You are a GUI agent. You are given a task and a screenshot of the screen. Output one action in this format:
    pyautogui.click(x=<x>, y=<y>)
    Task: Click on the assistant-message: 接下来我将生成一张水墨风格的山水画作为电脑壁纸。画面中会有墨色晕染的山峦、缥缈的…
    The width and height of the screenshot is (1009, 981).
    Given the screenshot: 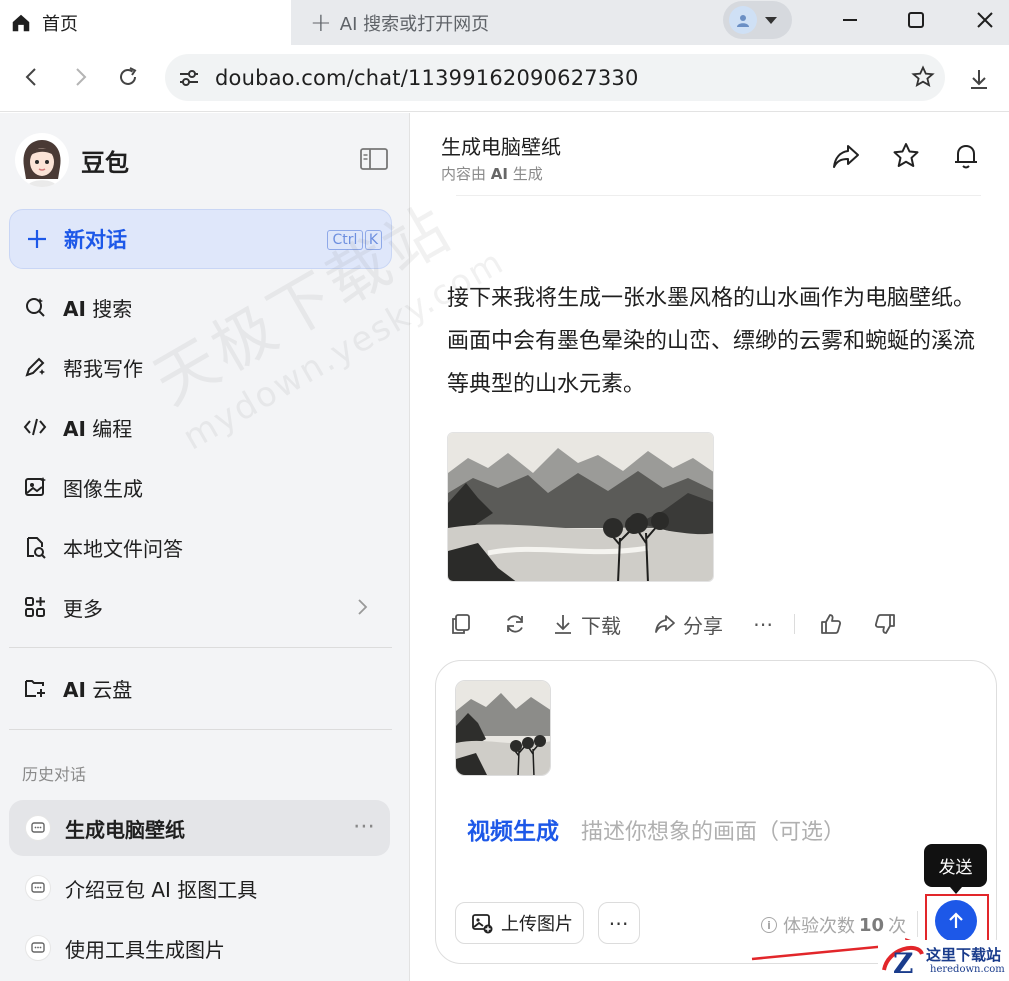 What is the action you would take?
    pyautogui.click(x=711, y=341)
    